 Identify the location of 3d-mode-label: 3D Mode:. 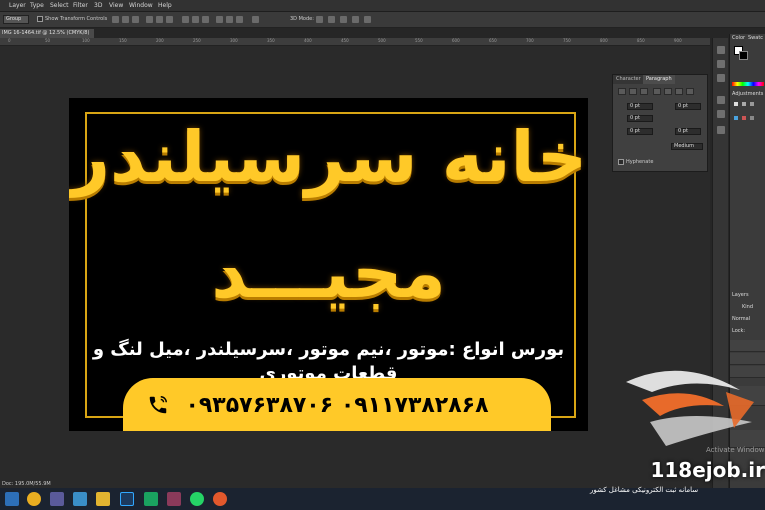
(302, 19).